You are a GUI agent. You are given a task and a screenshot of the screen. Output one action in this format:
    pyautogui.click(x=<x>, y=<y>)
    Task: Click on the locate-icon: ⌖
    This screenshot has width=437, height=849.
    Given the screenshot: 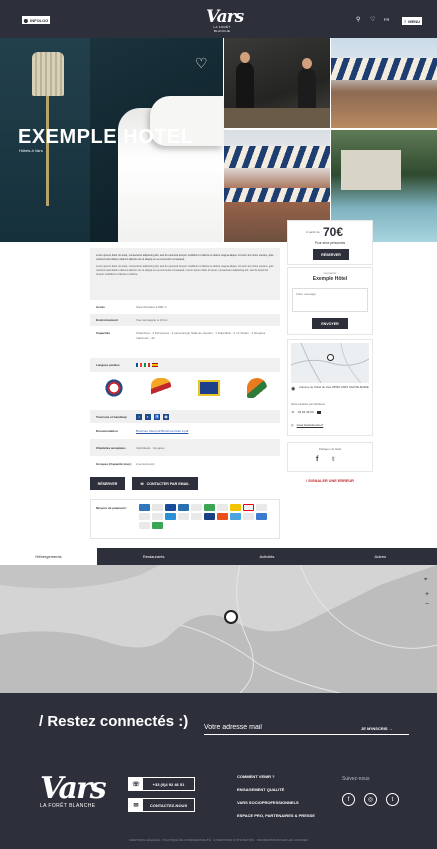 What is the action you would take?
    pyautogui.click(x=425, y=580)
    